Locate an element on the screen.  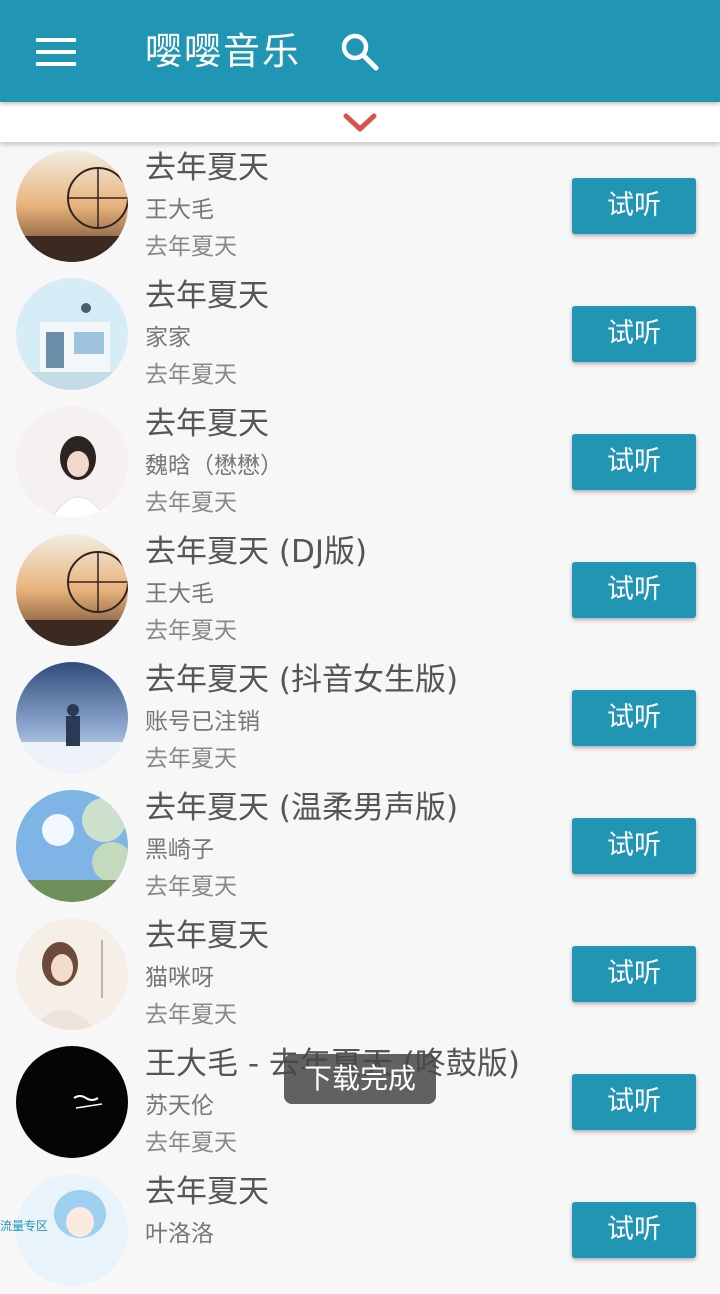
song-title: 去年夏天 (DJ版) is located at coordinates (256, 552).